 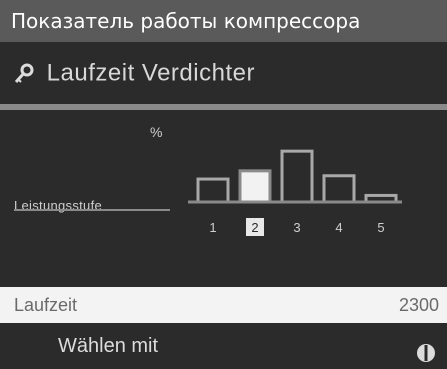 I want to click on bars-layer, so click(x=297, y=176).